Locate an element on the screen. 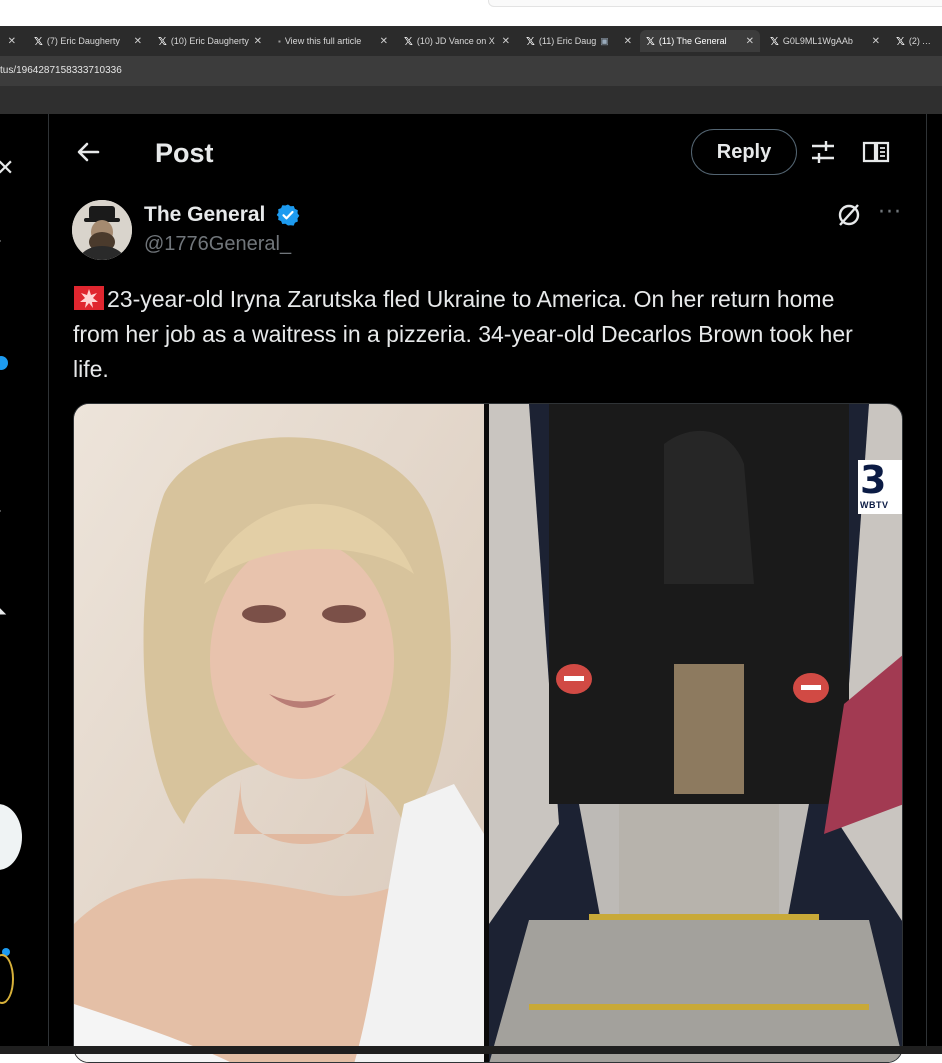 The width and height of the screenshot is (942, 1063). desktop-top-area is located at coordinates (471, 13).